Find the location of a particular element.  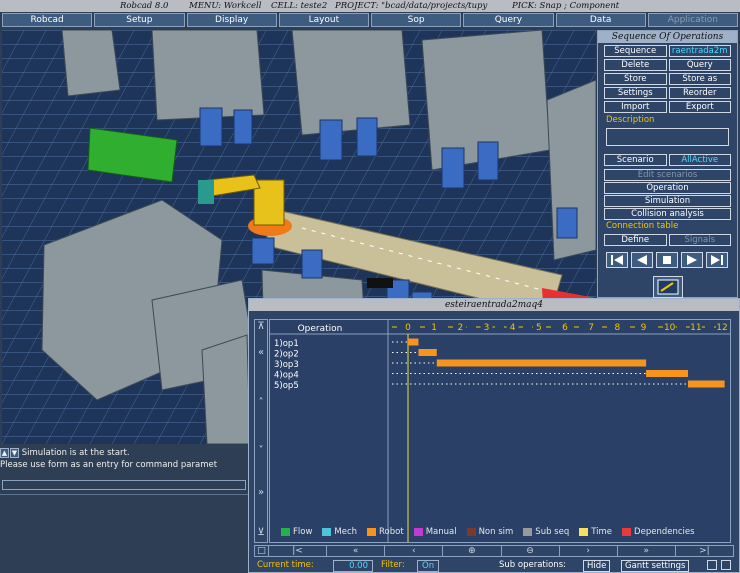

collapse-down-icon: ⊻ is located at coordinates (261, 533).